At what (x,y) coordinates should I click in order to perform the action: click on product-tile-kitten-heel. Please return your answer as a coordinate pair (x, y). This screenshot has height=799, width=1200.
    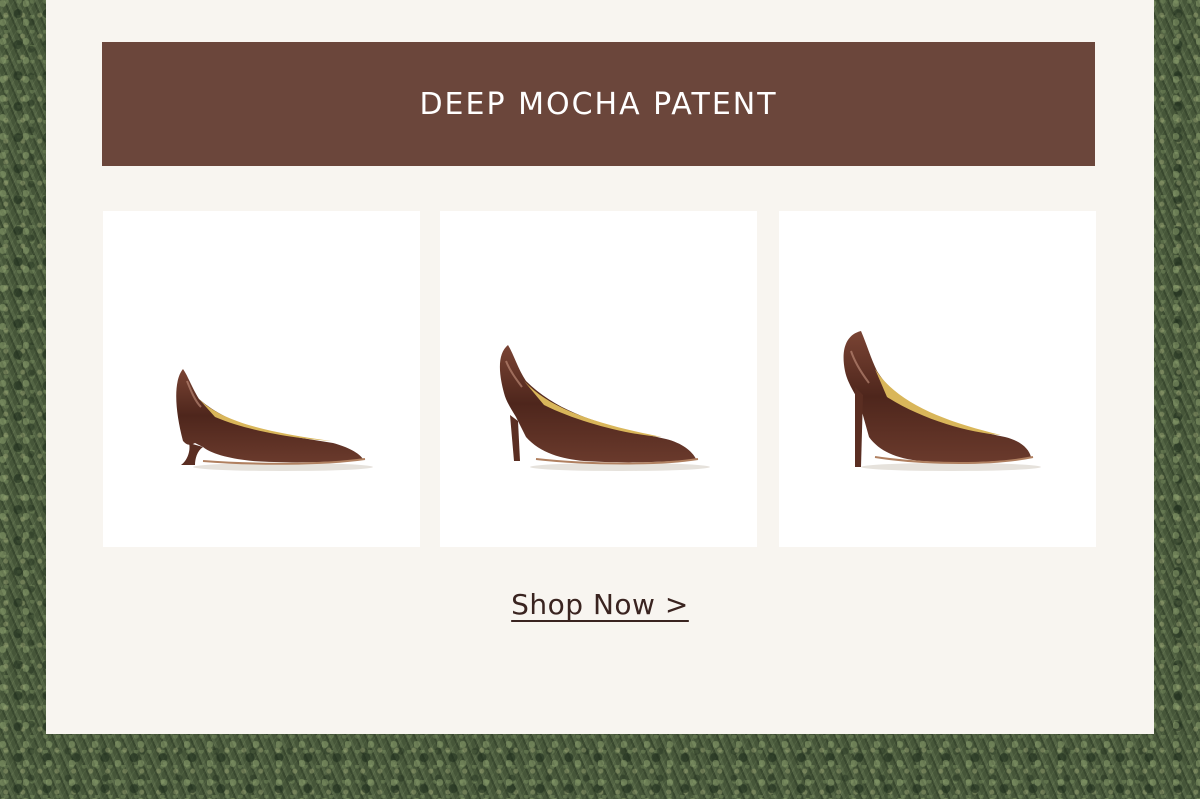
    Looking at the image, I should click on (261, 379).